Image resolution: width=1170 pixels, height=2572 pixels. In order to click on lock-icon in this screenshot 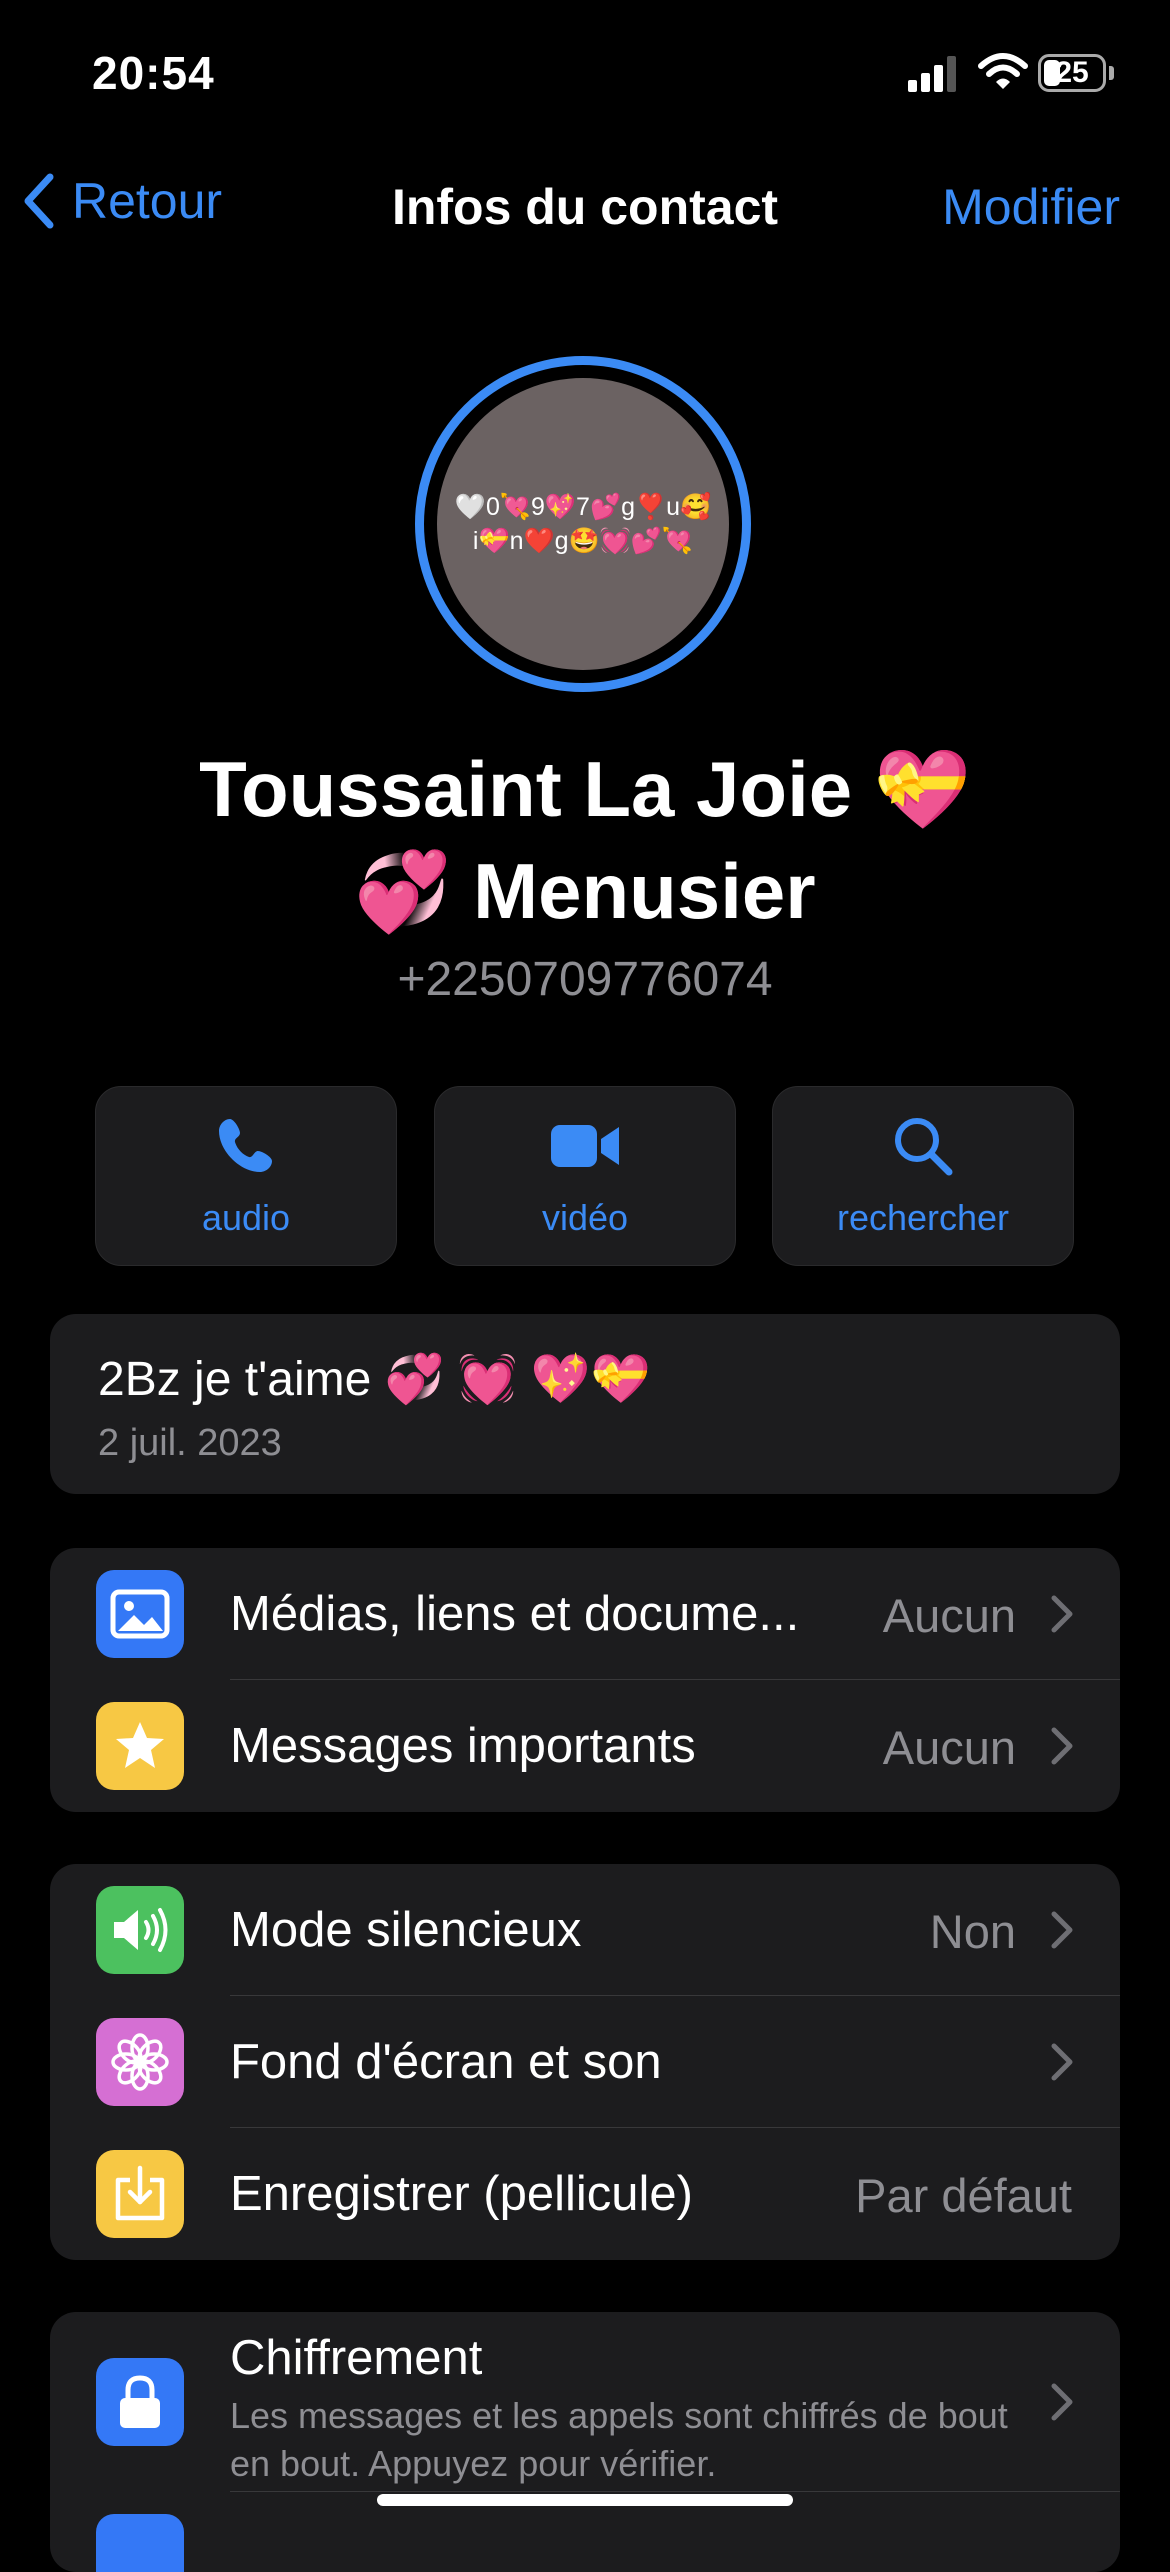, I will do `click(140, 2402)`.